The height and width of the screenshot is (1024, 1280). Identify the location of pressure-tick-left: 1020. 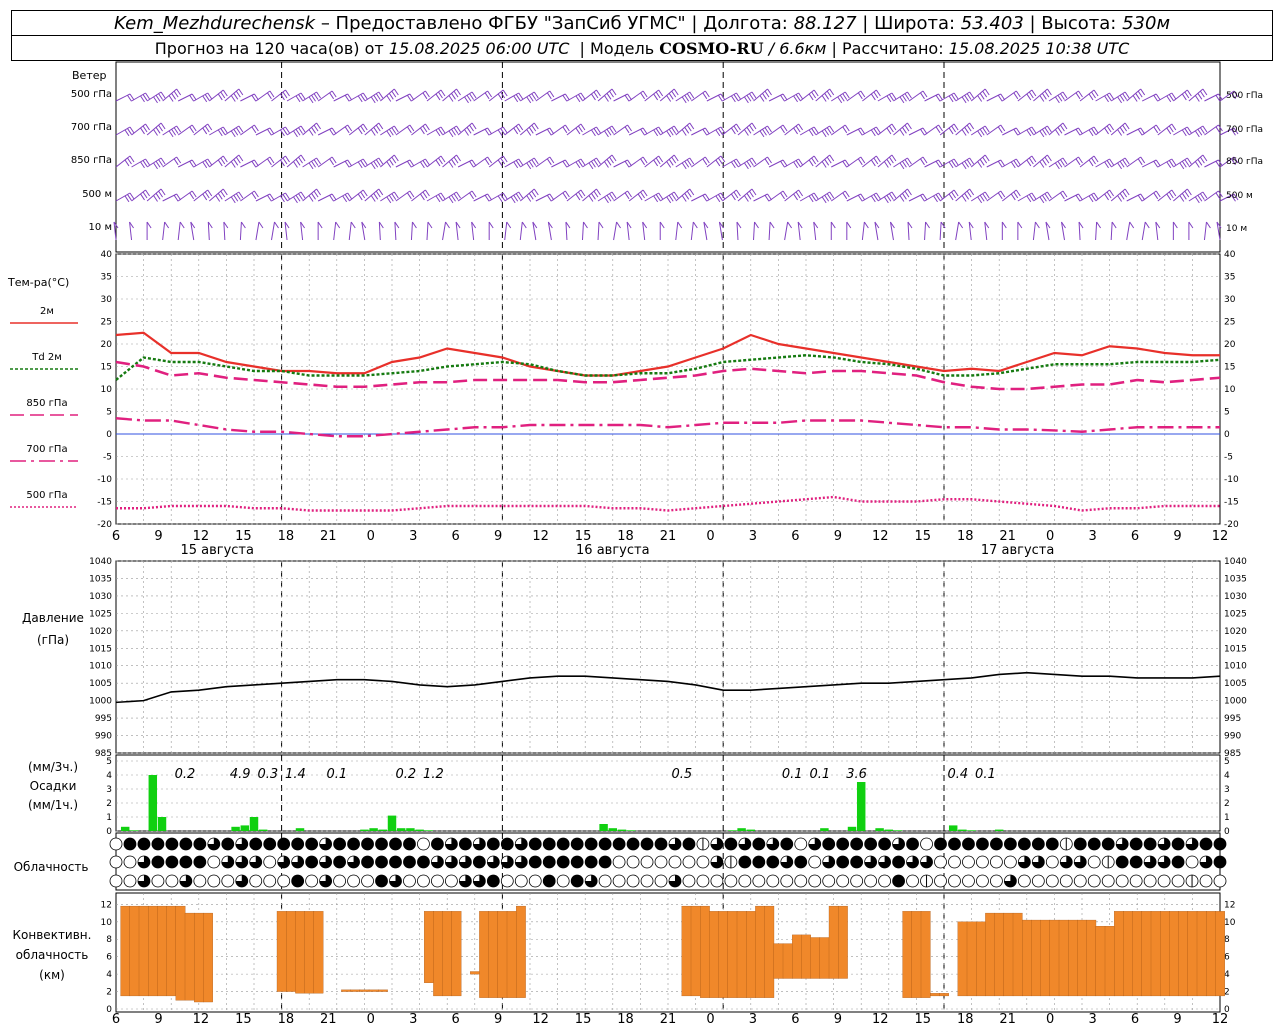
(100, 632).